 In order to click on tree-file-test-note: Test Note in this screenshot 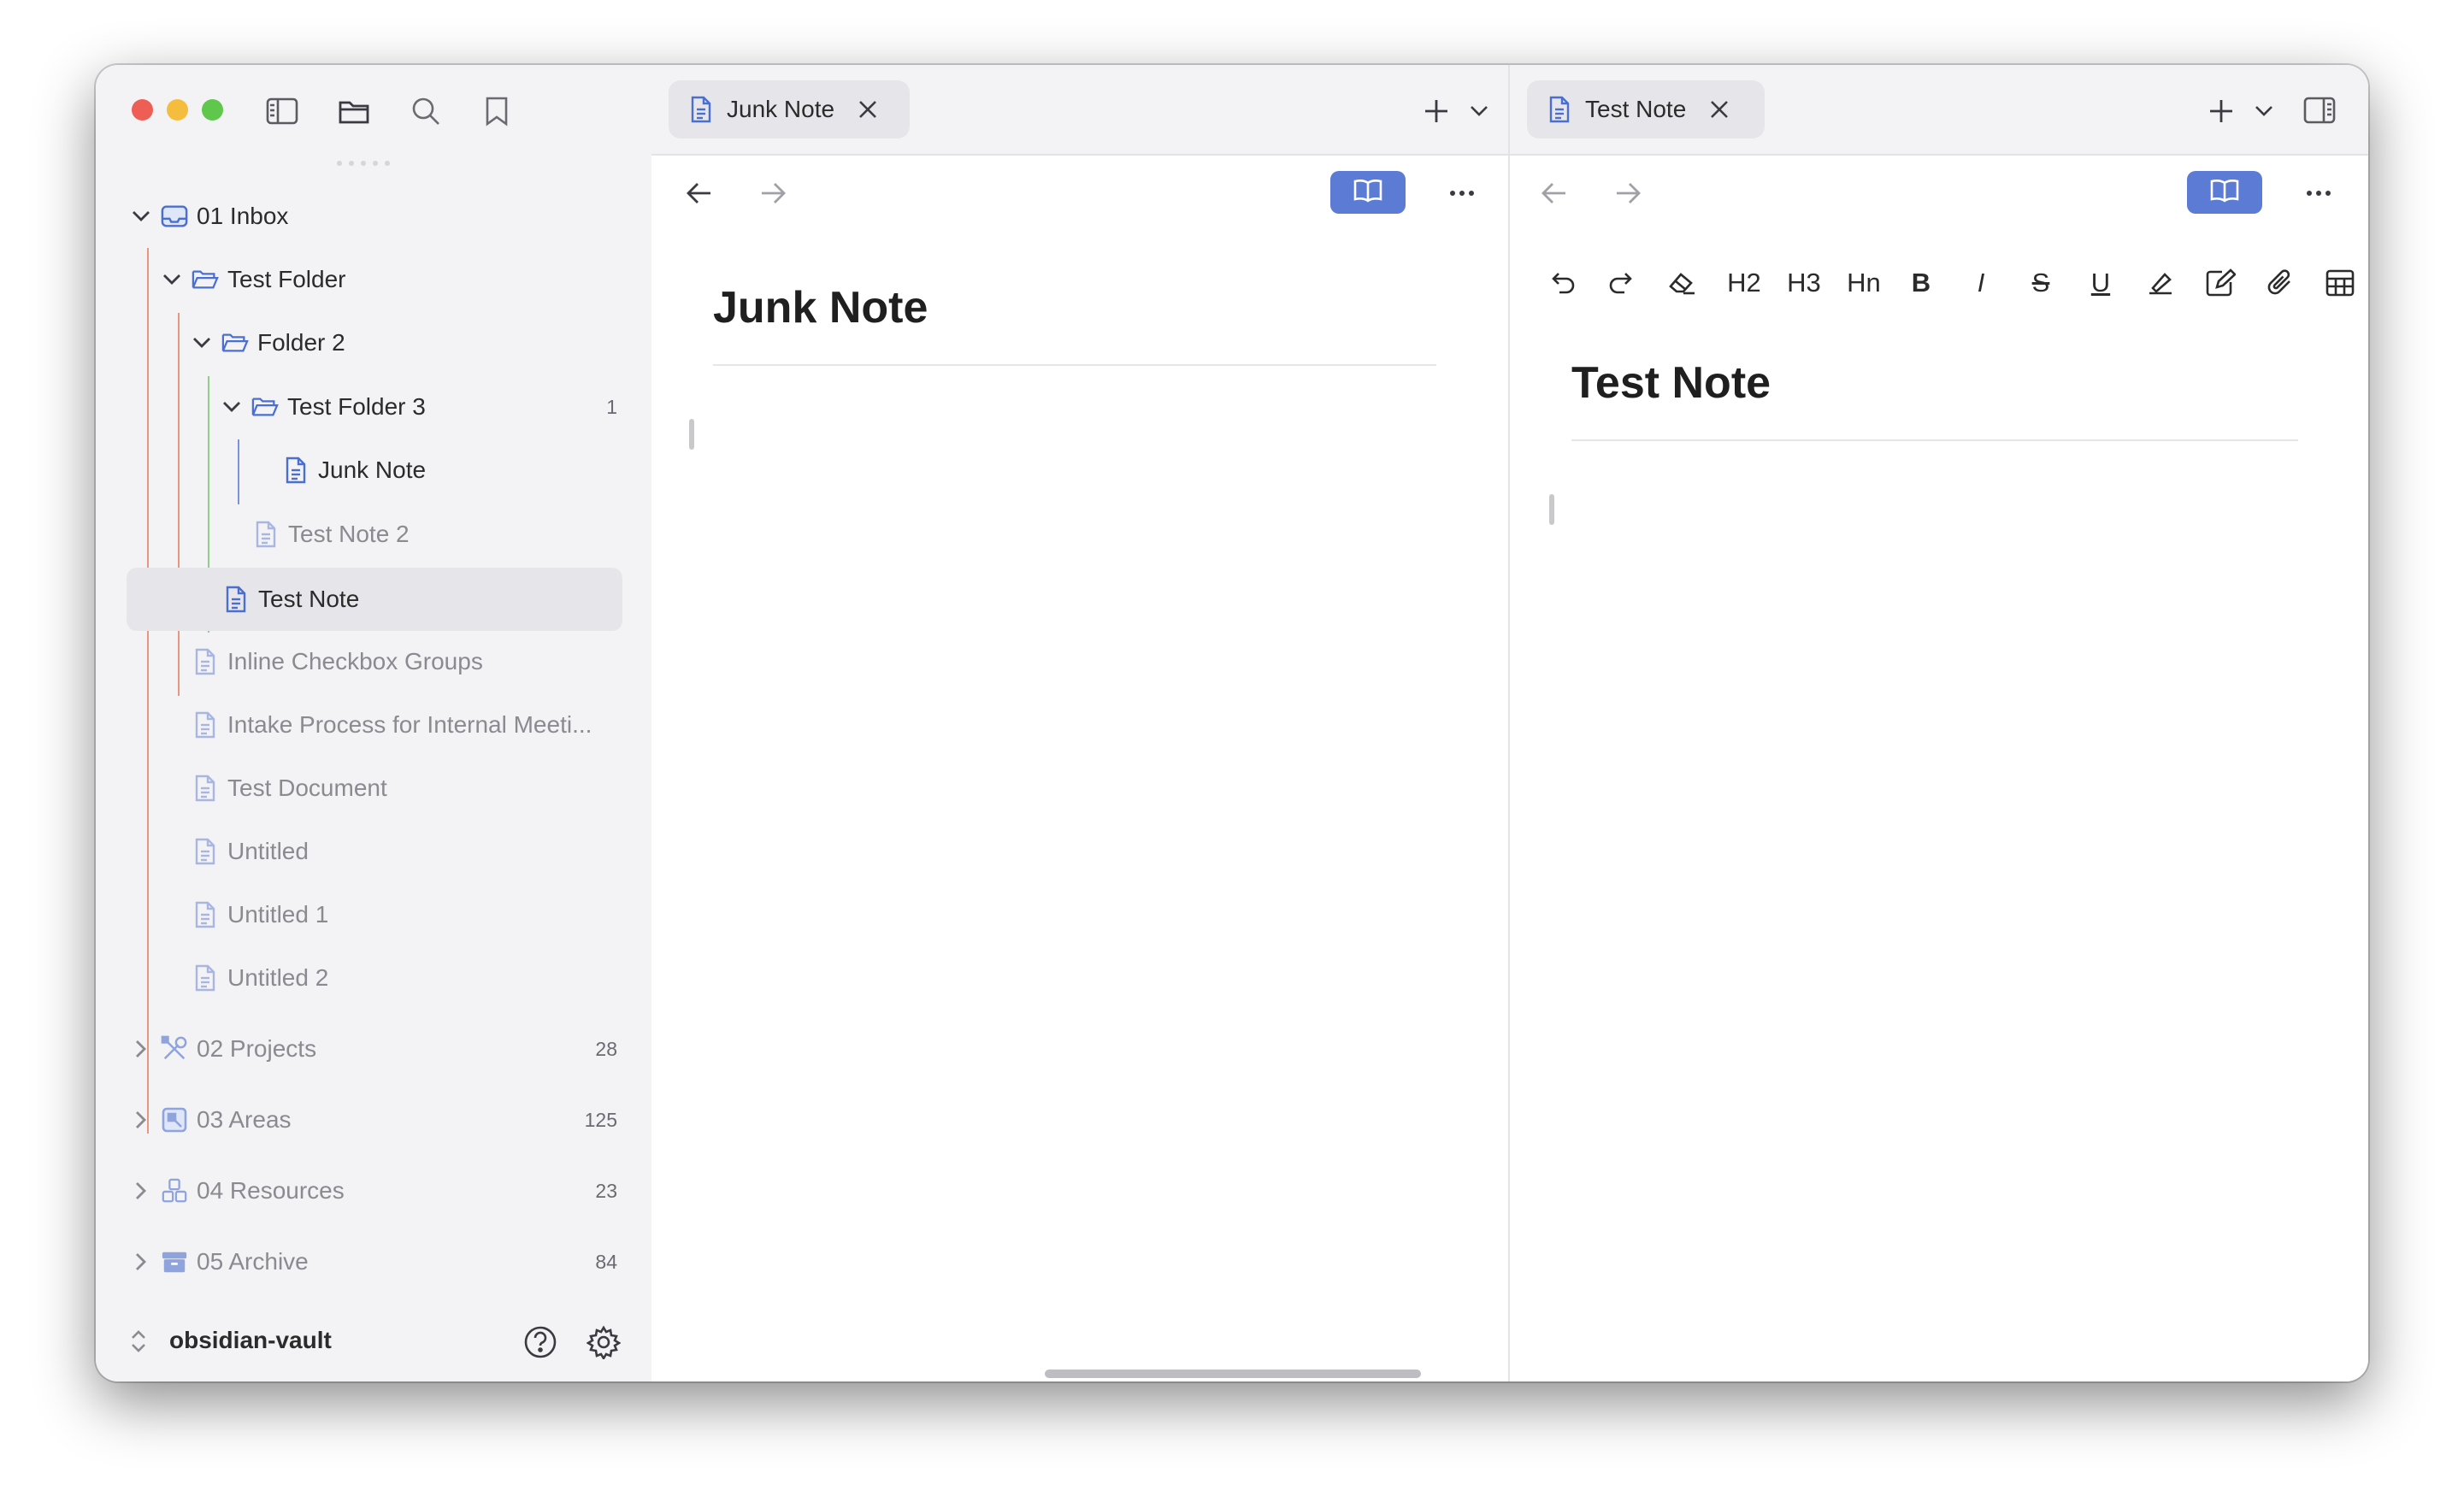, I will do `click(374, 599)`.